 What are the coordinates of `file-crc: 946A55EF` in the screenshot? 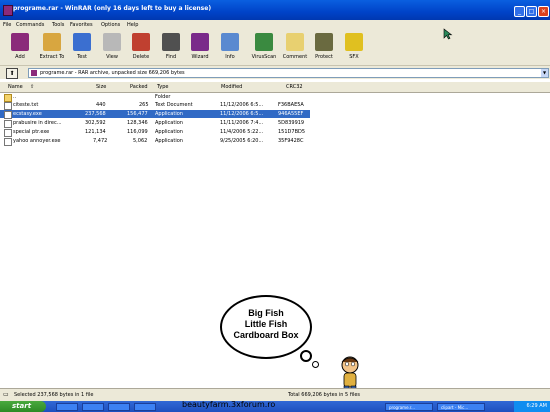 It's located at (291, 114).